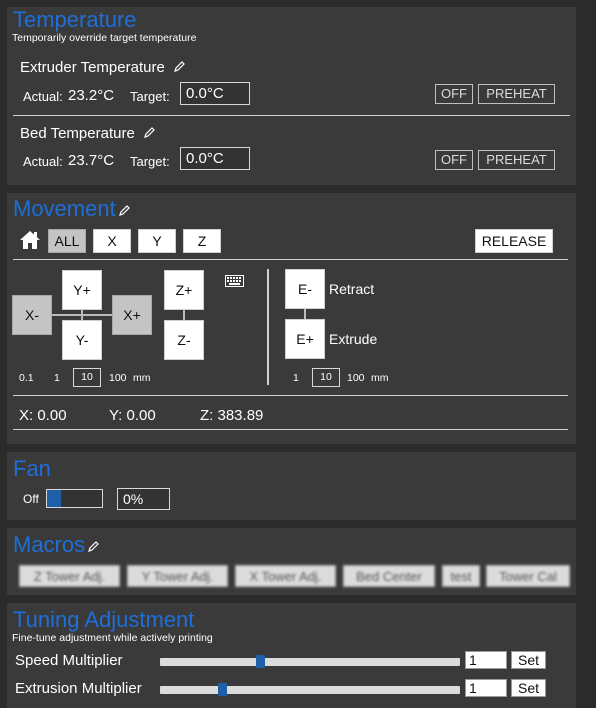  Describe the element at coordinates (91, 160) in the screenshot. I see `bed-actual-value: 23.7°C` at that location.